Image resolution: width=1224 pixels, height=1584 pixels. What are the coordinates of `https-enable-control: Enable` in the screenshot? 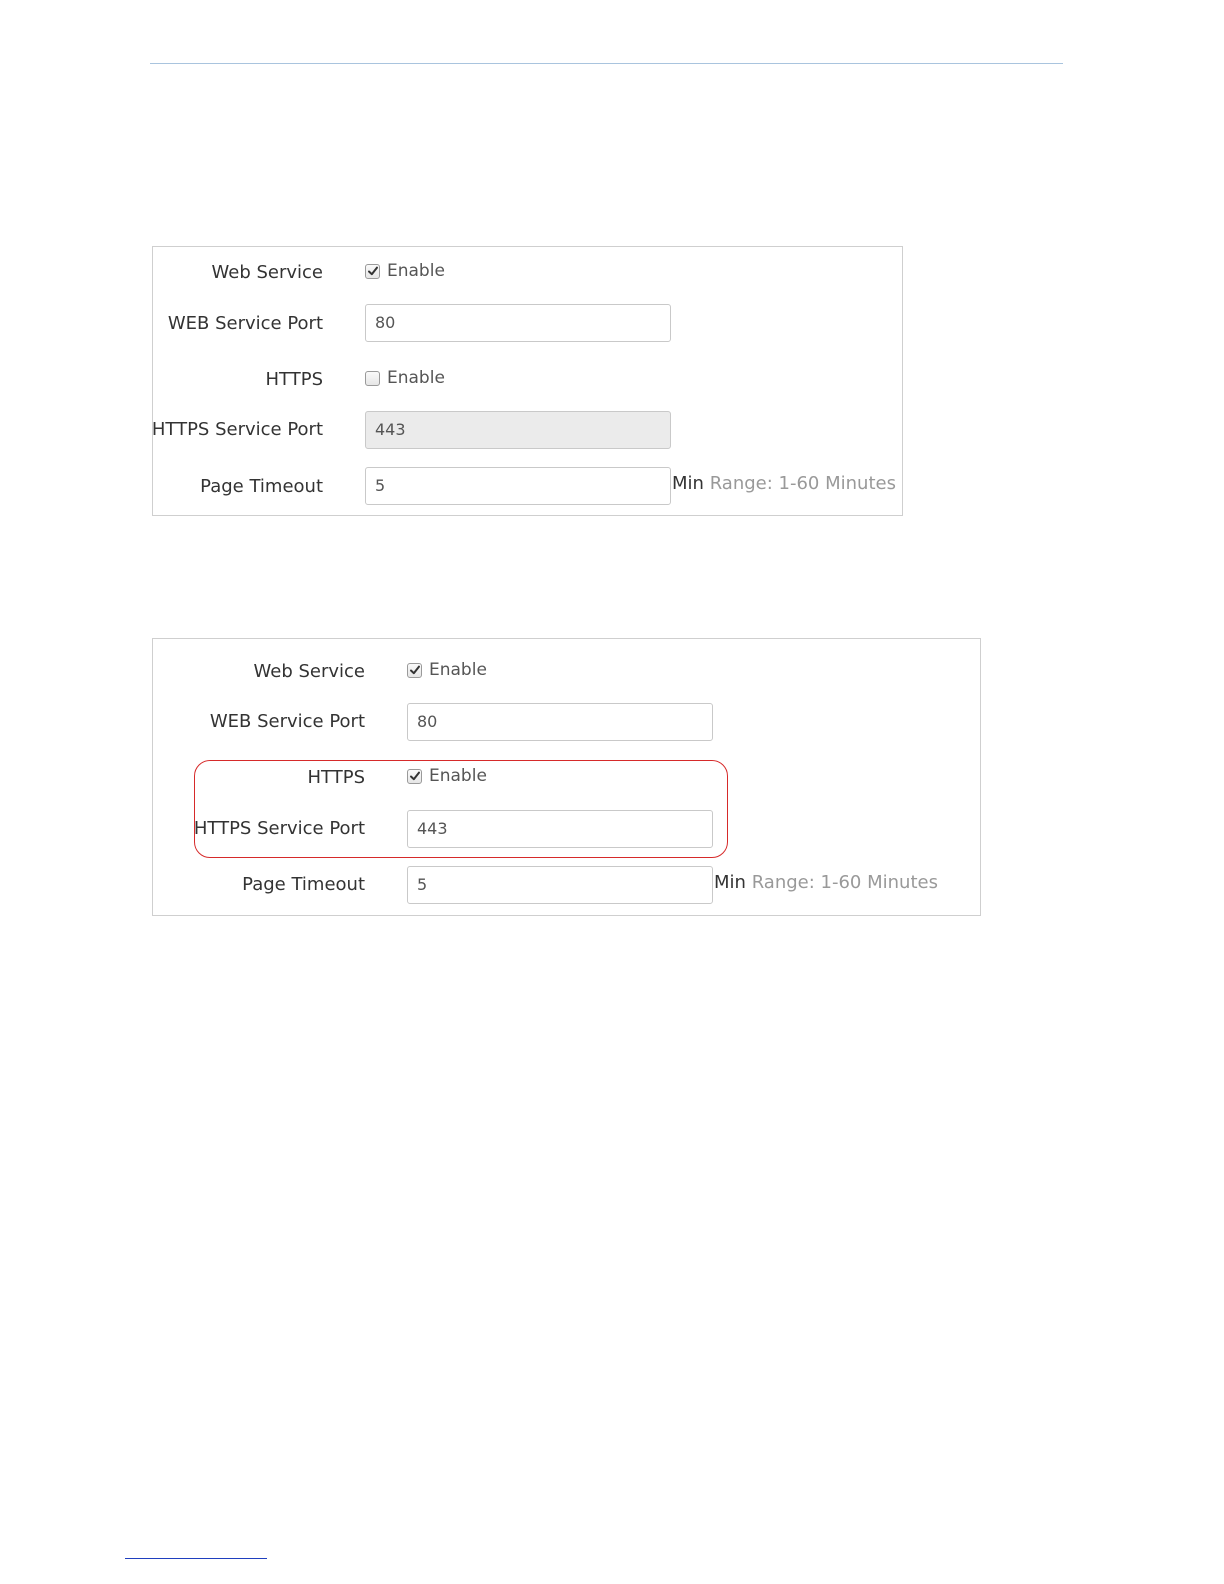 It's located at (405, 378).